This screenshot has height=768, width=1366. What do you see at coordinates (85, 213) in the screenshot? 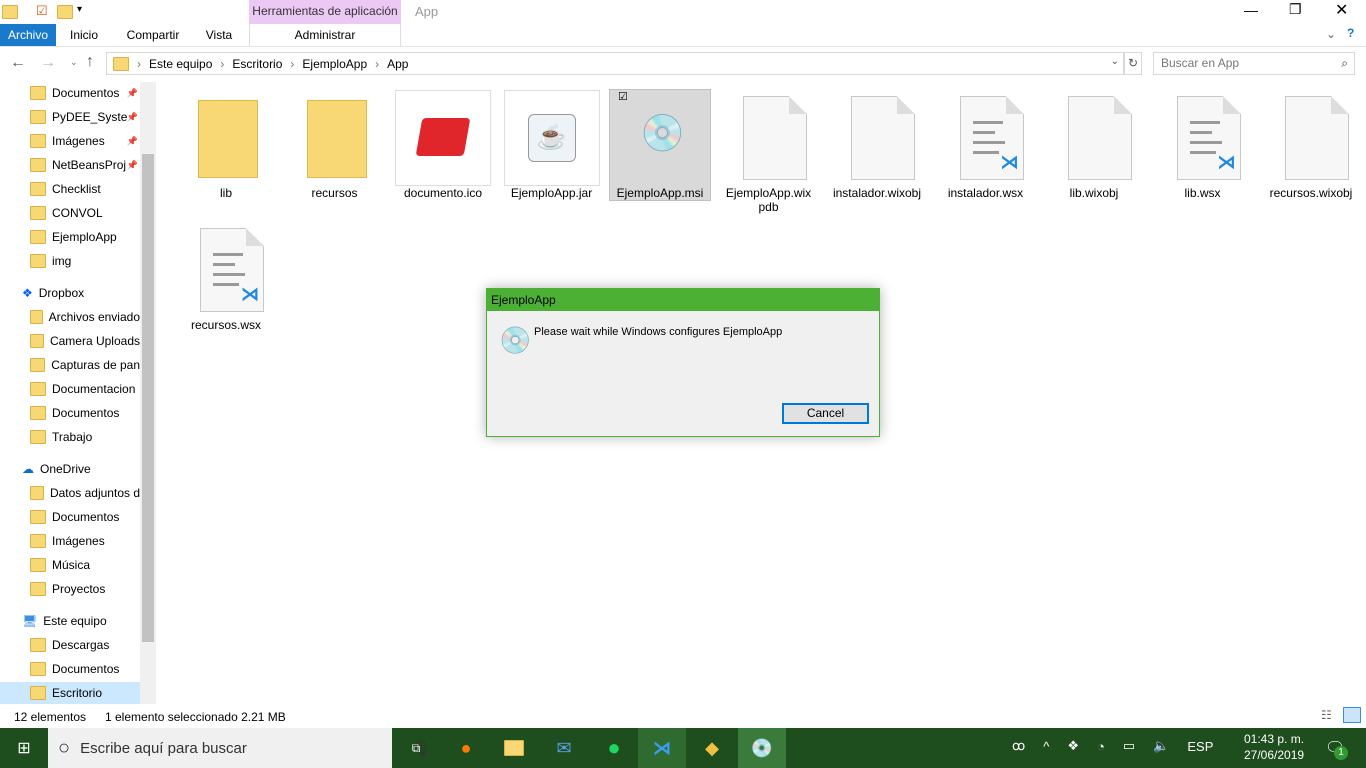
I see `sidebar-item: CONVOL` at bounding box center [85, 213].